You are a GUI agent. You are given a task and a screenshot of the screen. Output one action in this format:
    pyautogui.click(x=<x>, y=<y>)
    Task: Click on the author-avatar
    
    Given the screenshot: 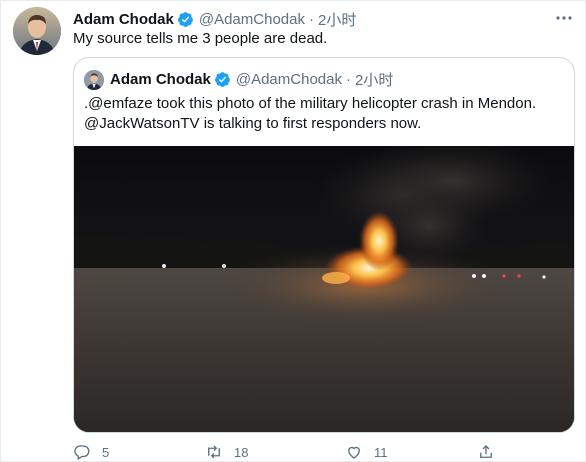 What is the action you would take?
    pyautogui.click(x=37, y=31)
    